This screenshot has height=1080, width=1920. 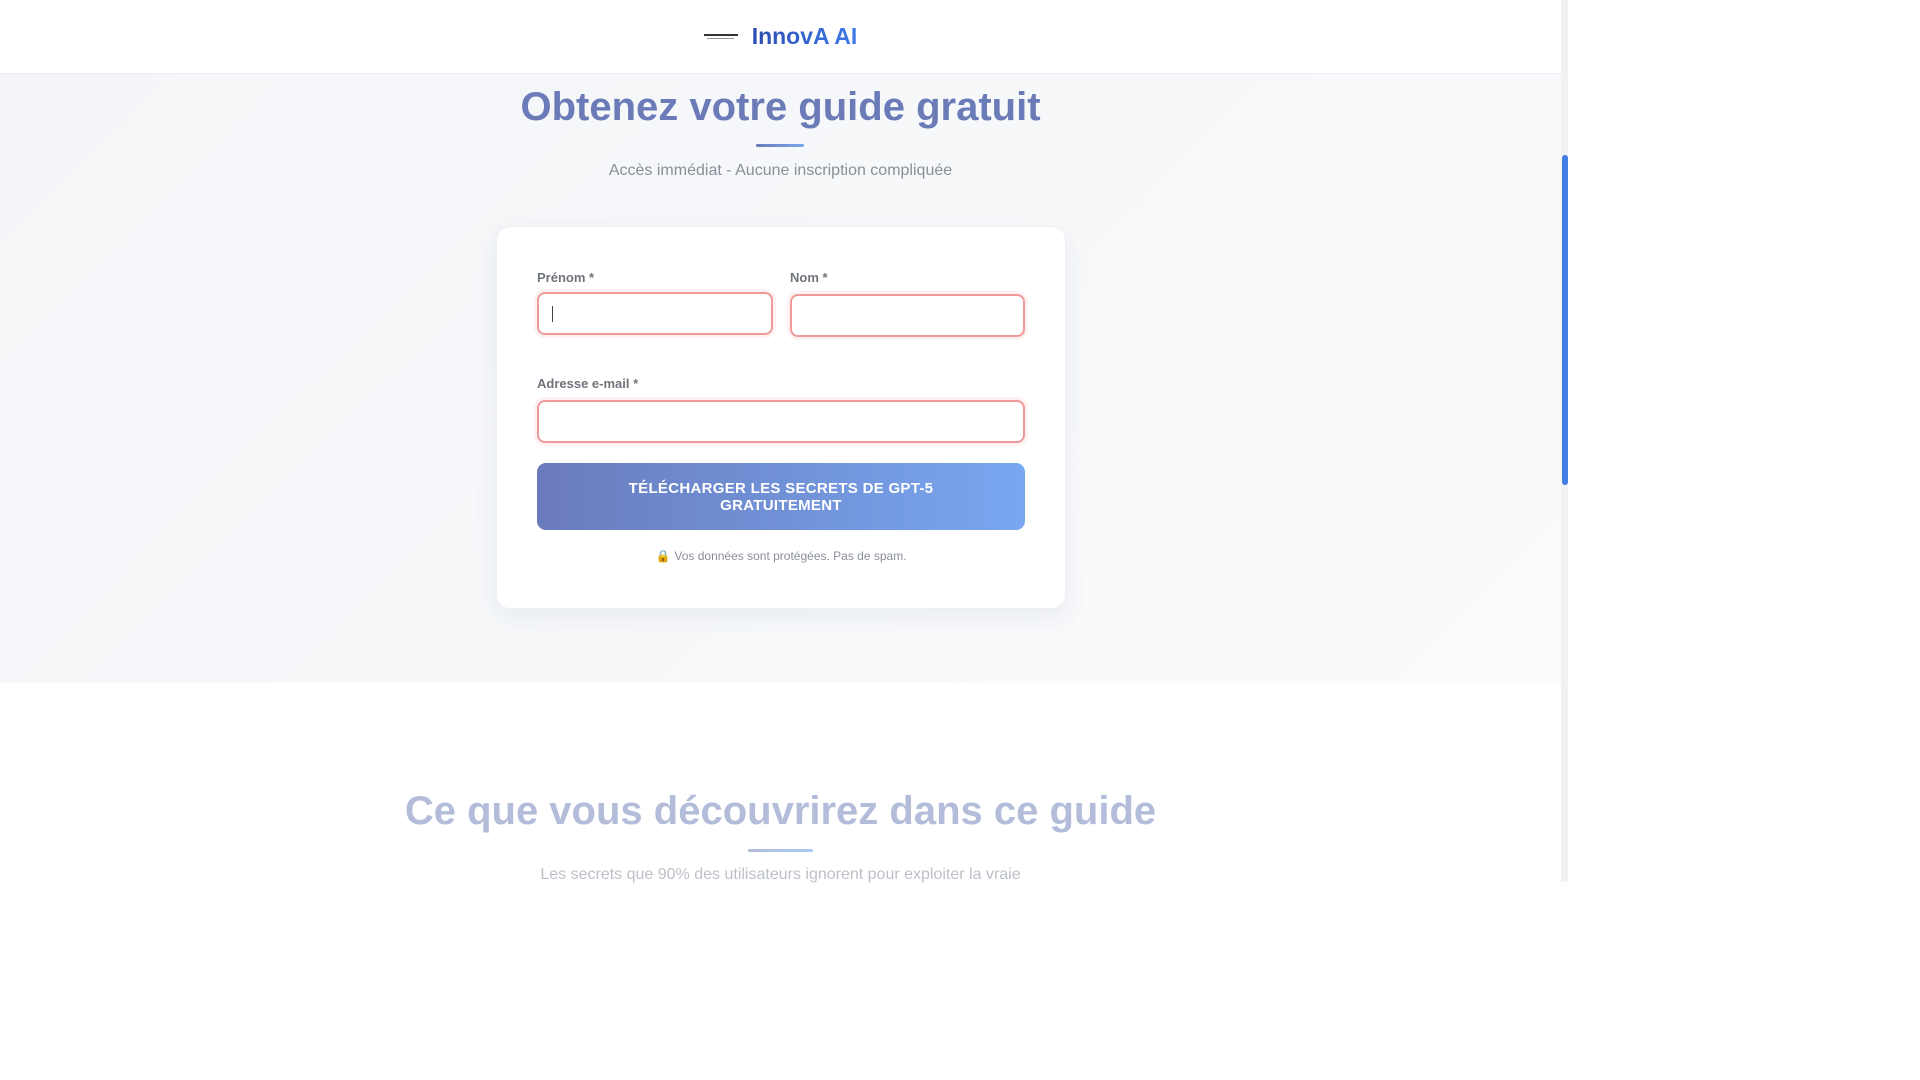 I want to click on first-name-input, so click(x=655, y=313).